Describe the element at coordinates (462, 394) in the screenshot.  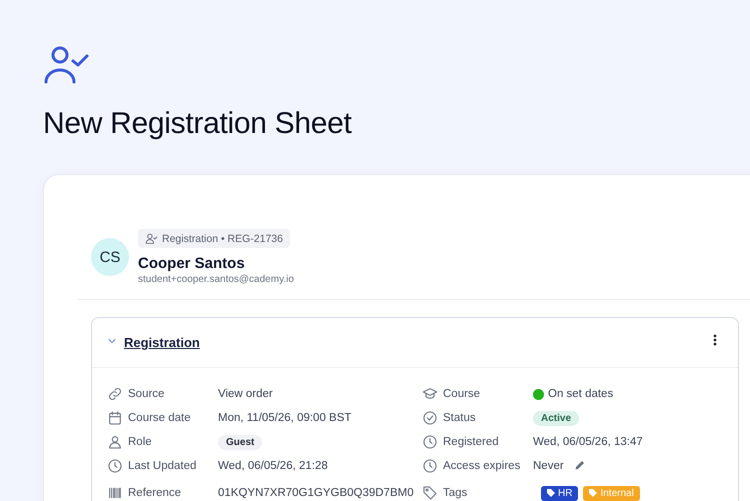
I see `field-label: Course` at that location.